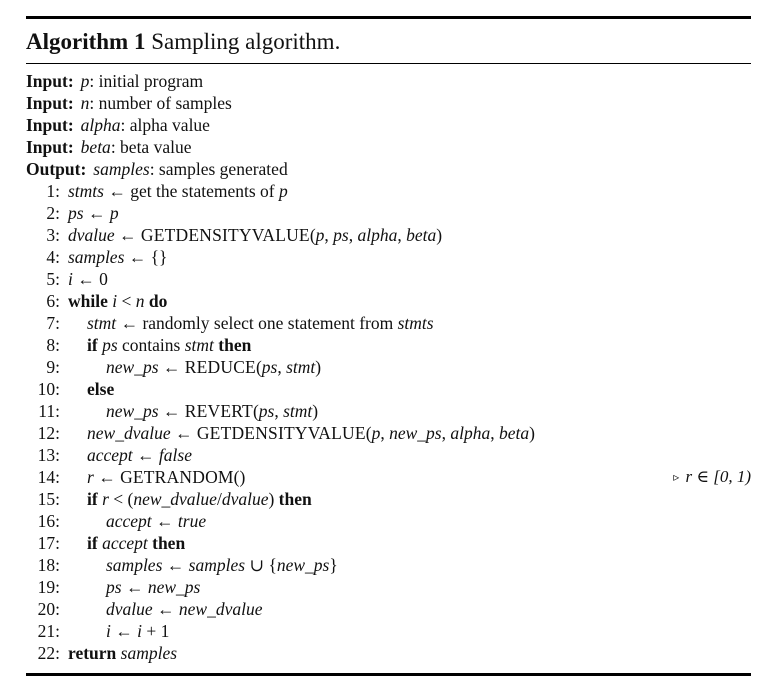 The image size is (783, 676). I want to click on algorithm-line-number: 20:, so click(48, 609).